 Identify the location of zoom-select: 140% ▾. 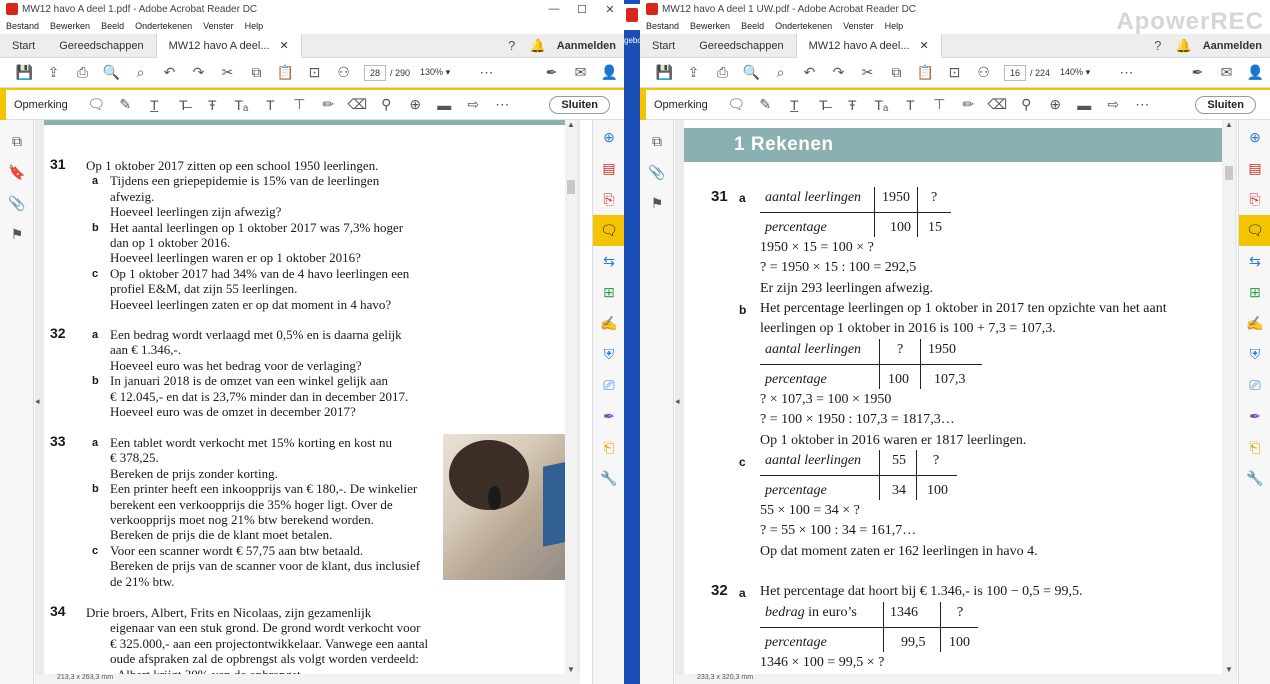
(1084, 72).